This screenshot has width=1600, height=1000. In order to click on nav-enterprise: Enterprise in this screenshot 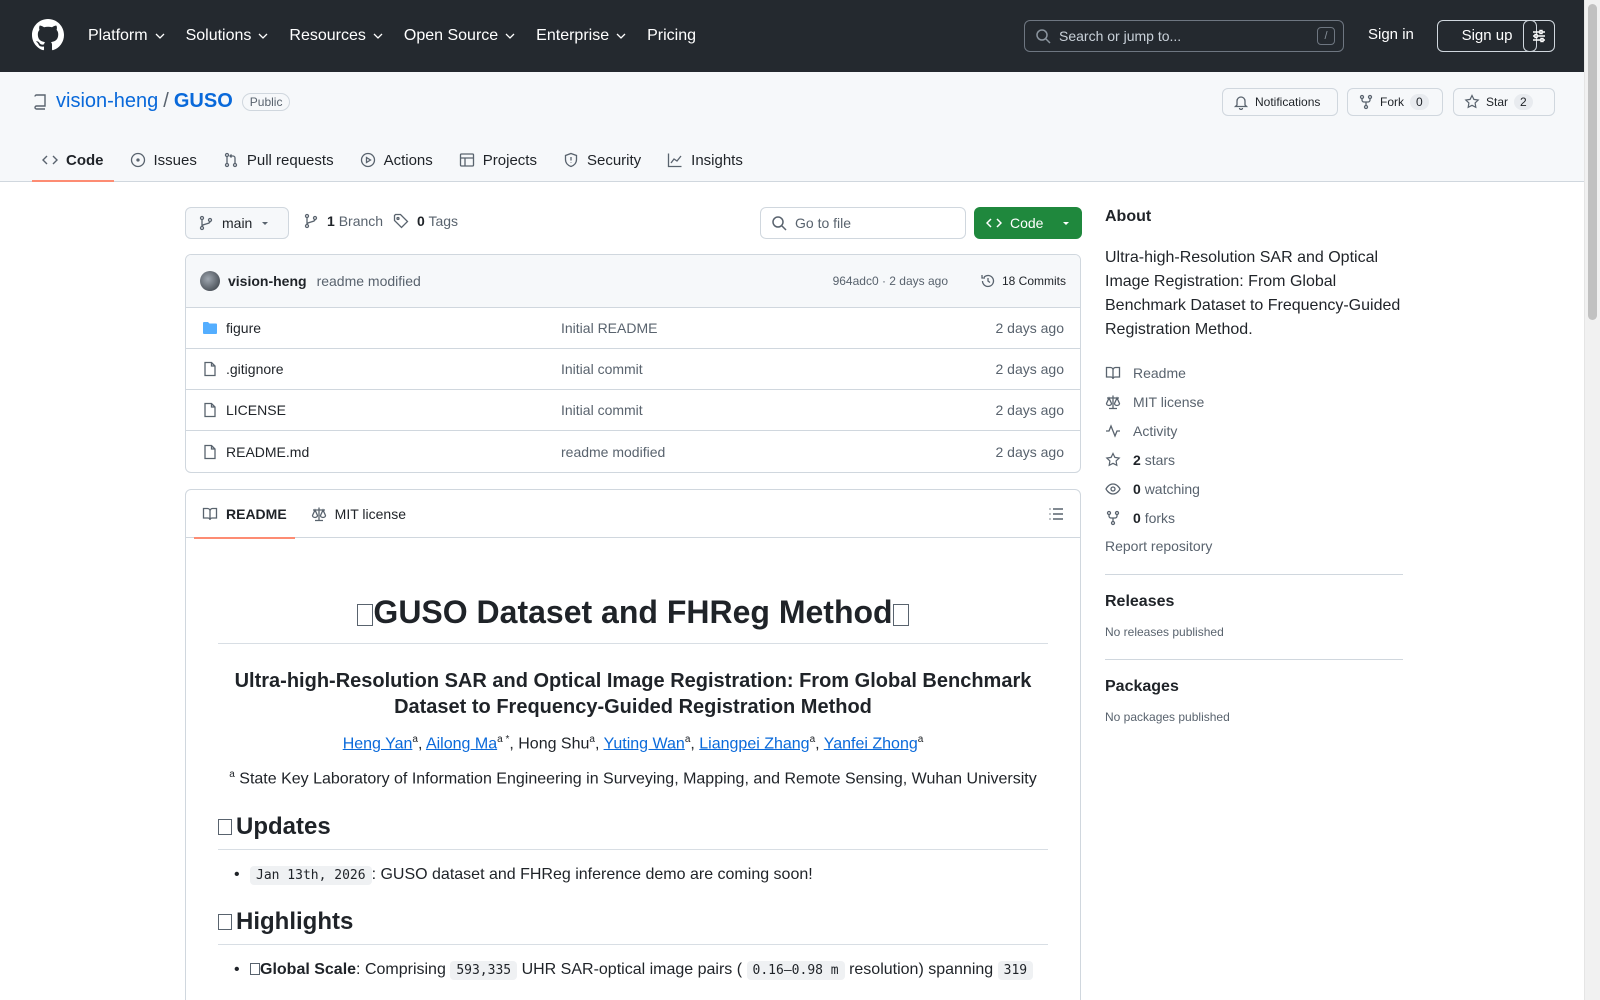, I will do `click(581, 36)`.